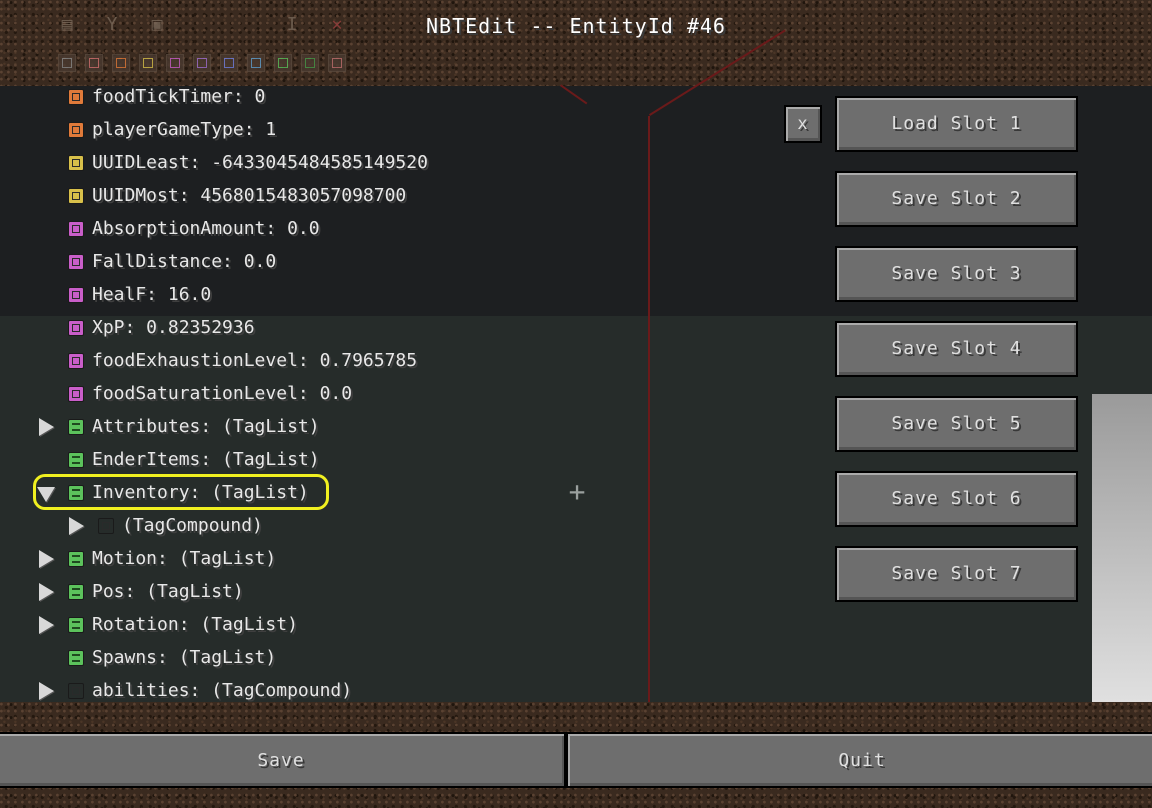 This screenshot has width=1152, height=808. I want to click on save-slot-7-button: Save Slot 7, so click(956, 574).